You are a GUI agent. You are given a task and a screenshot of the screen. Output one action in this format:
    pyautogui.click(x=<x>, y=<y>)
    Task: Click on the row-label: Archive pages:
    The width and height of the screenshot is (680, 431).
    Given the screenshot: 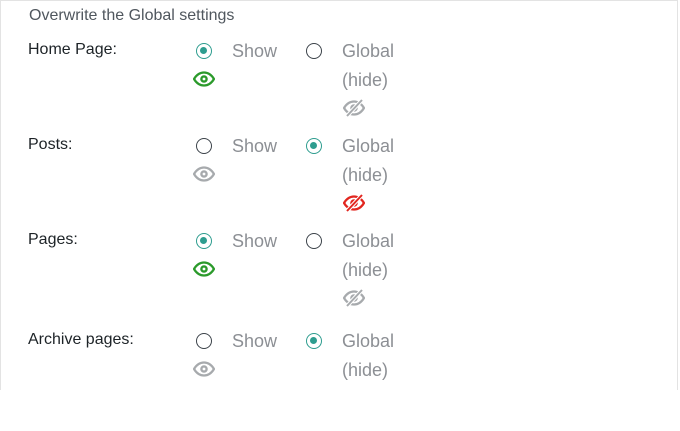 What is the action you would take?
    pyautogui.click(x=81, y=339)
    